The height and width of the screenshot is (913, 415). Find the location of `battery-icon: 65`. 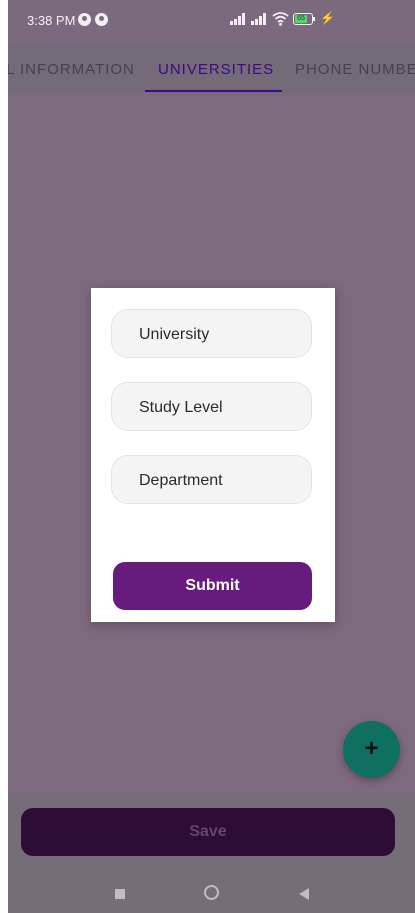

battery-icon: 65 is located at coordinates (305, 19).